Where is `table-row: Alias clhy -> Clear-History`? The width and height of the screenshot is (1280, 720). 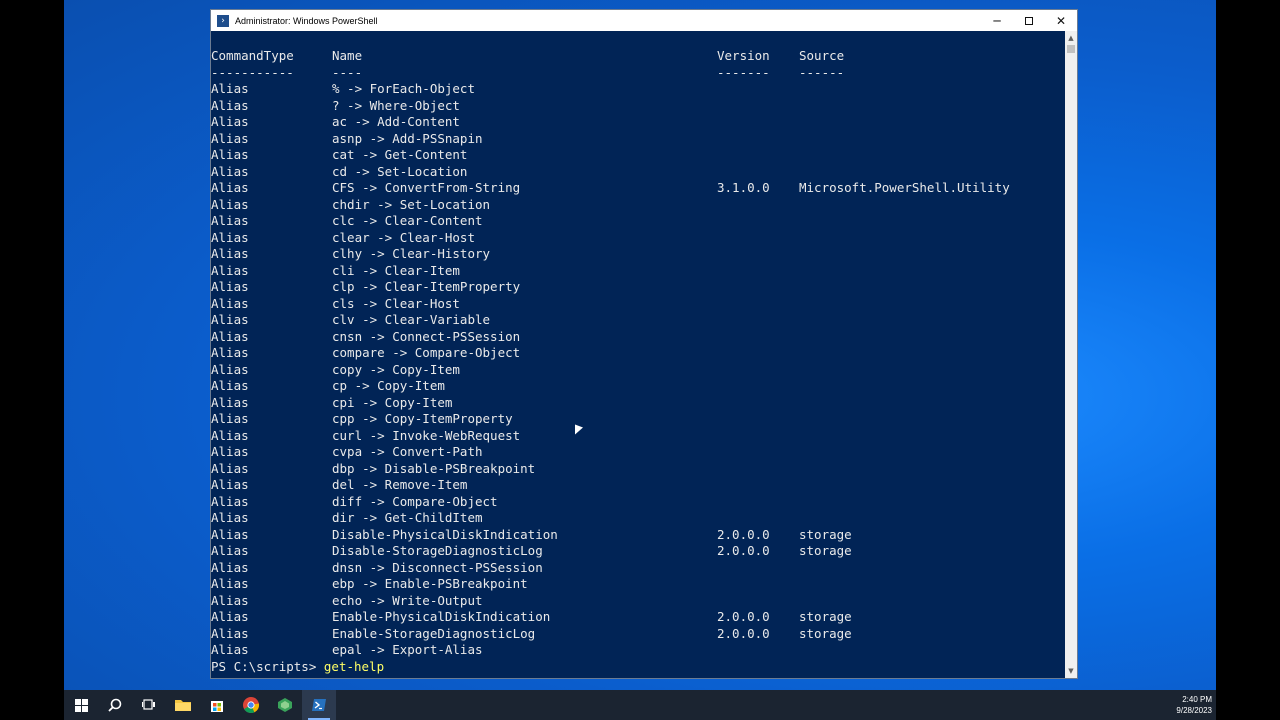
table-row: Alias clhy -> Clear-History is located at coordinates (638, 254).